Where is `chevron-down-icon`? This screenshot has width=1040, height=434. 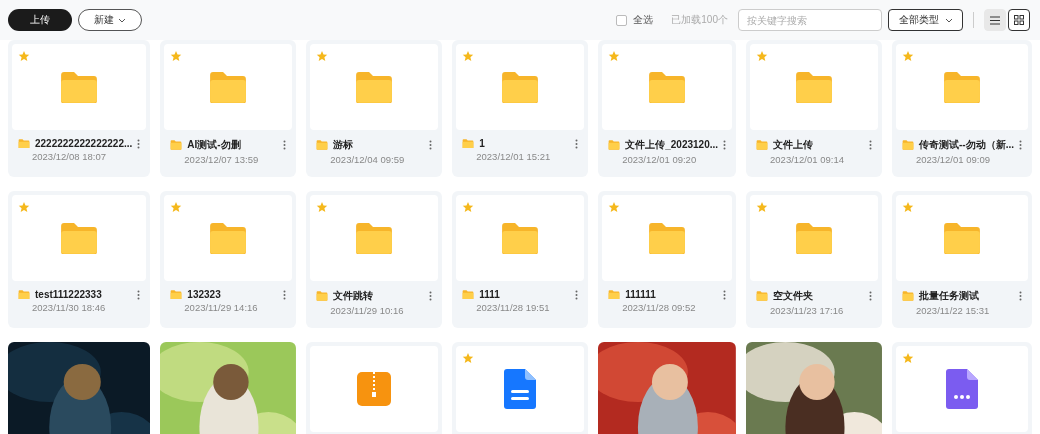
chevron-down-icon is located at coordinates (948, 20).